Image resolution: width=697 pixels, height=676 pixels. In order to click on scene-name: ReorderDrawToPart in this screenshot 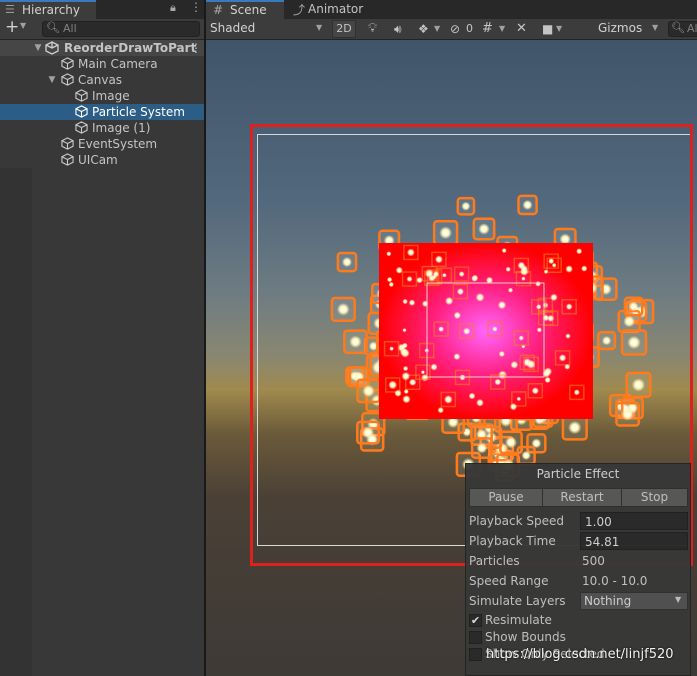, I will do `click(130, 48)`.